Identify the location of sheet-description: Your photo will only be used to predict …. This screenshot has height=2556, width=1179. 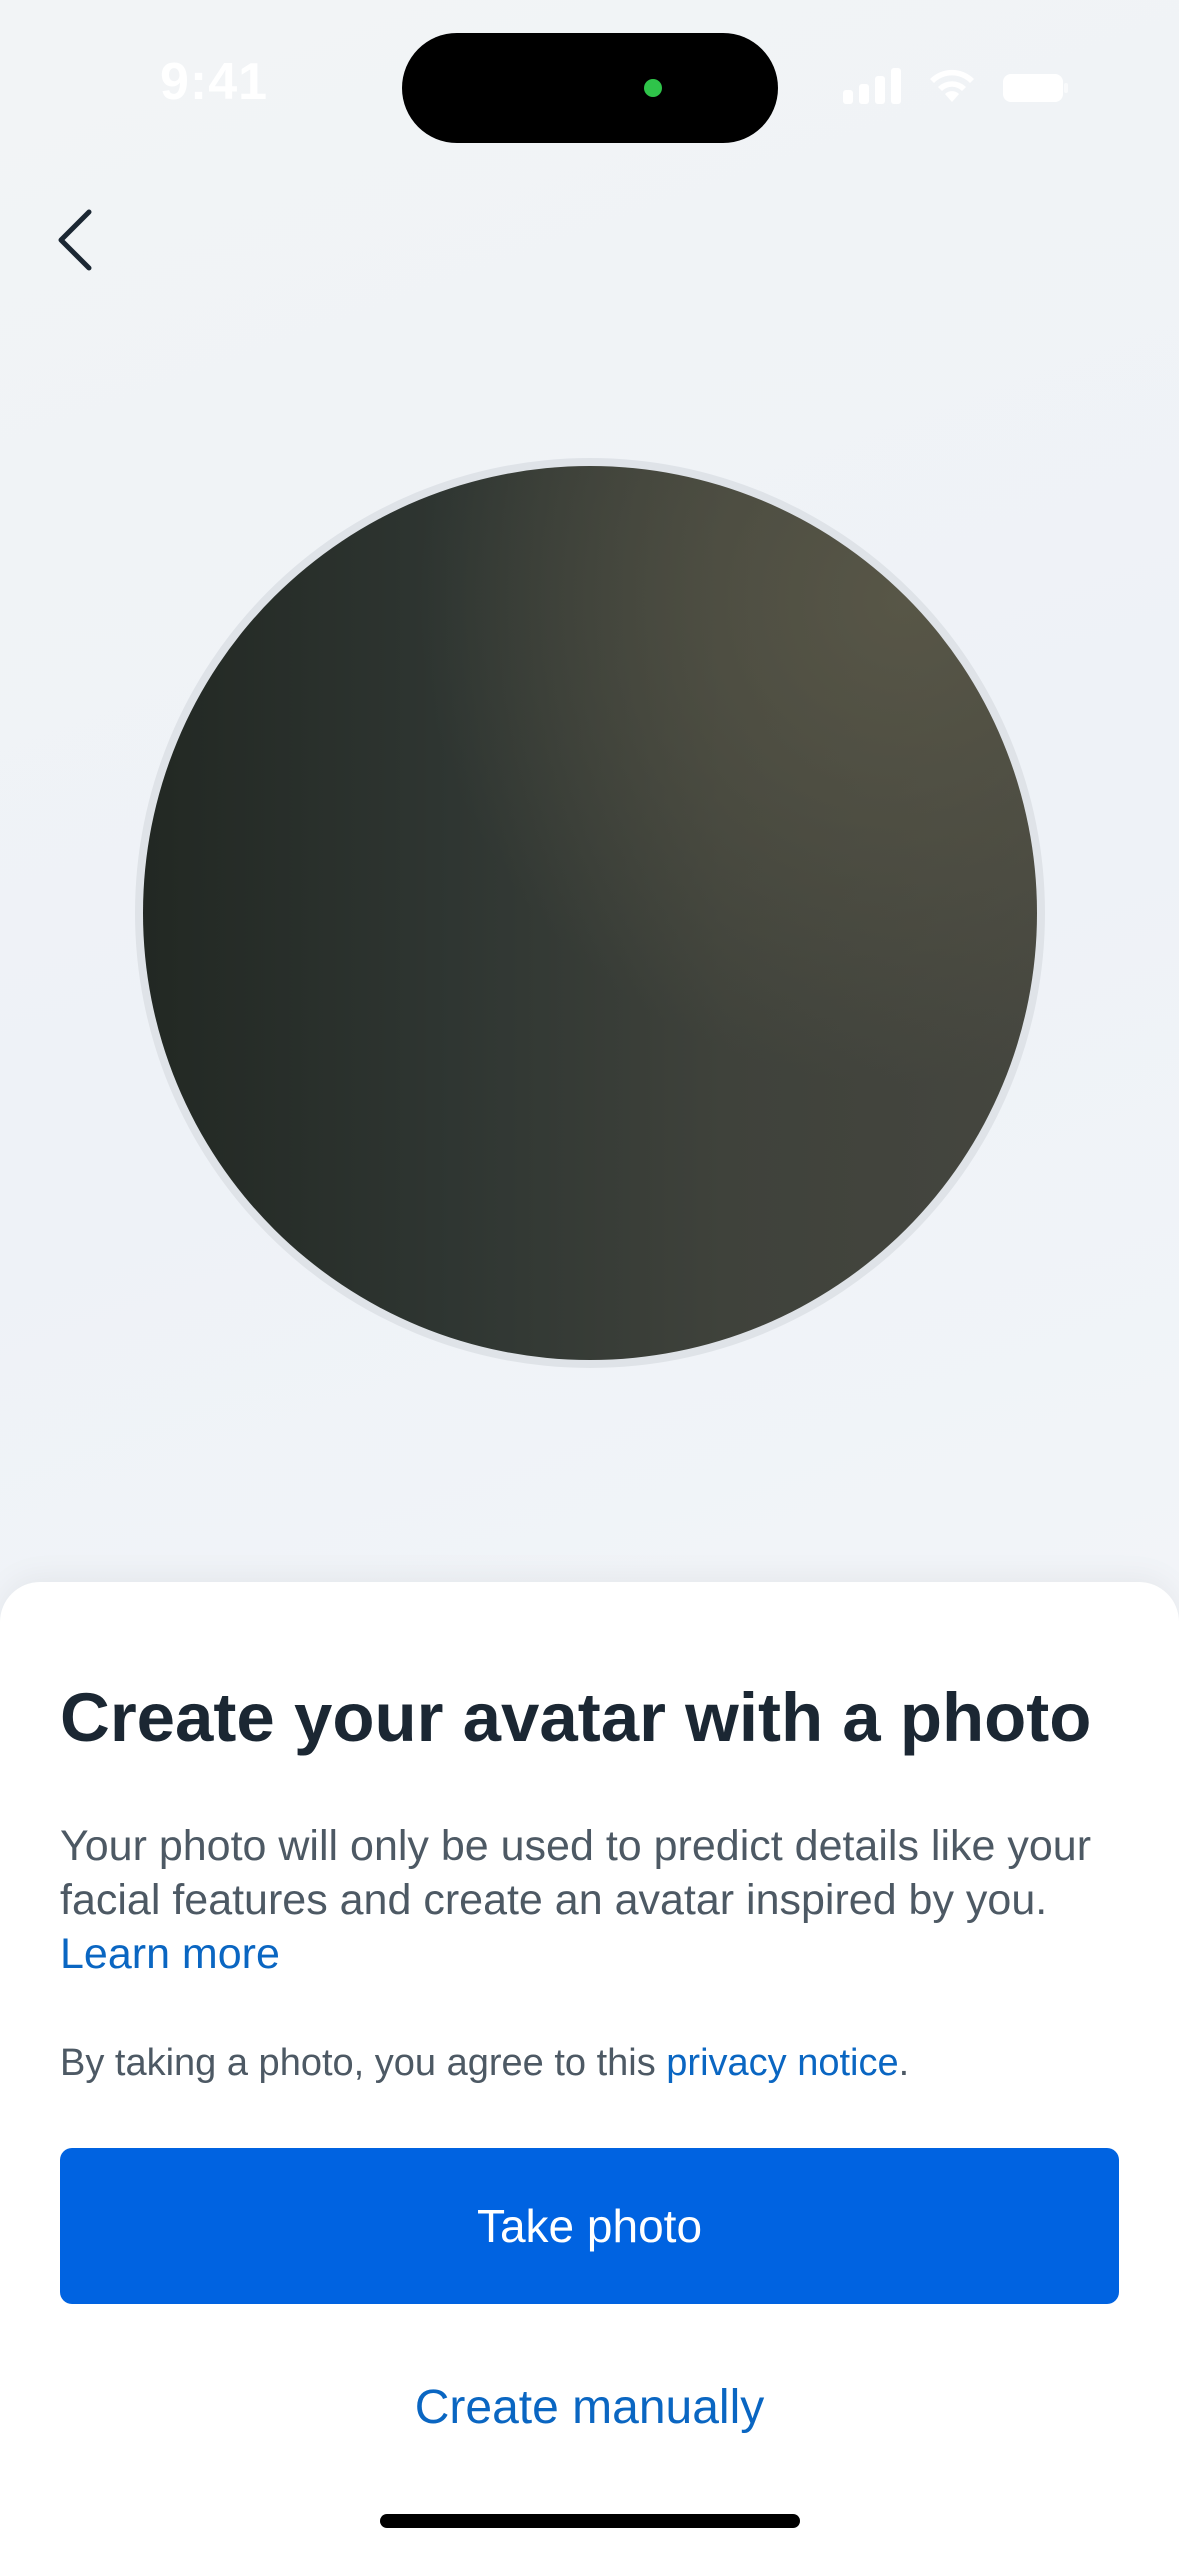
(590, 1900).